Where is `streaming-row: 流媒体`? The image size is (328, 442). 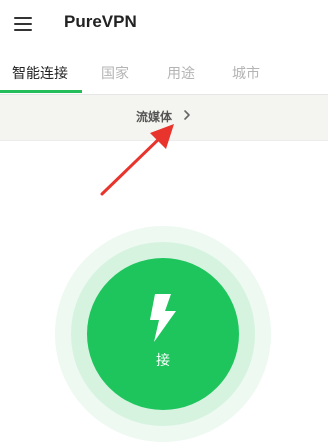 streaming-row: 流媒体 is located at coordinates (164, 118).